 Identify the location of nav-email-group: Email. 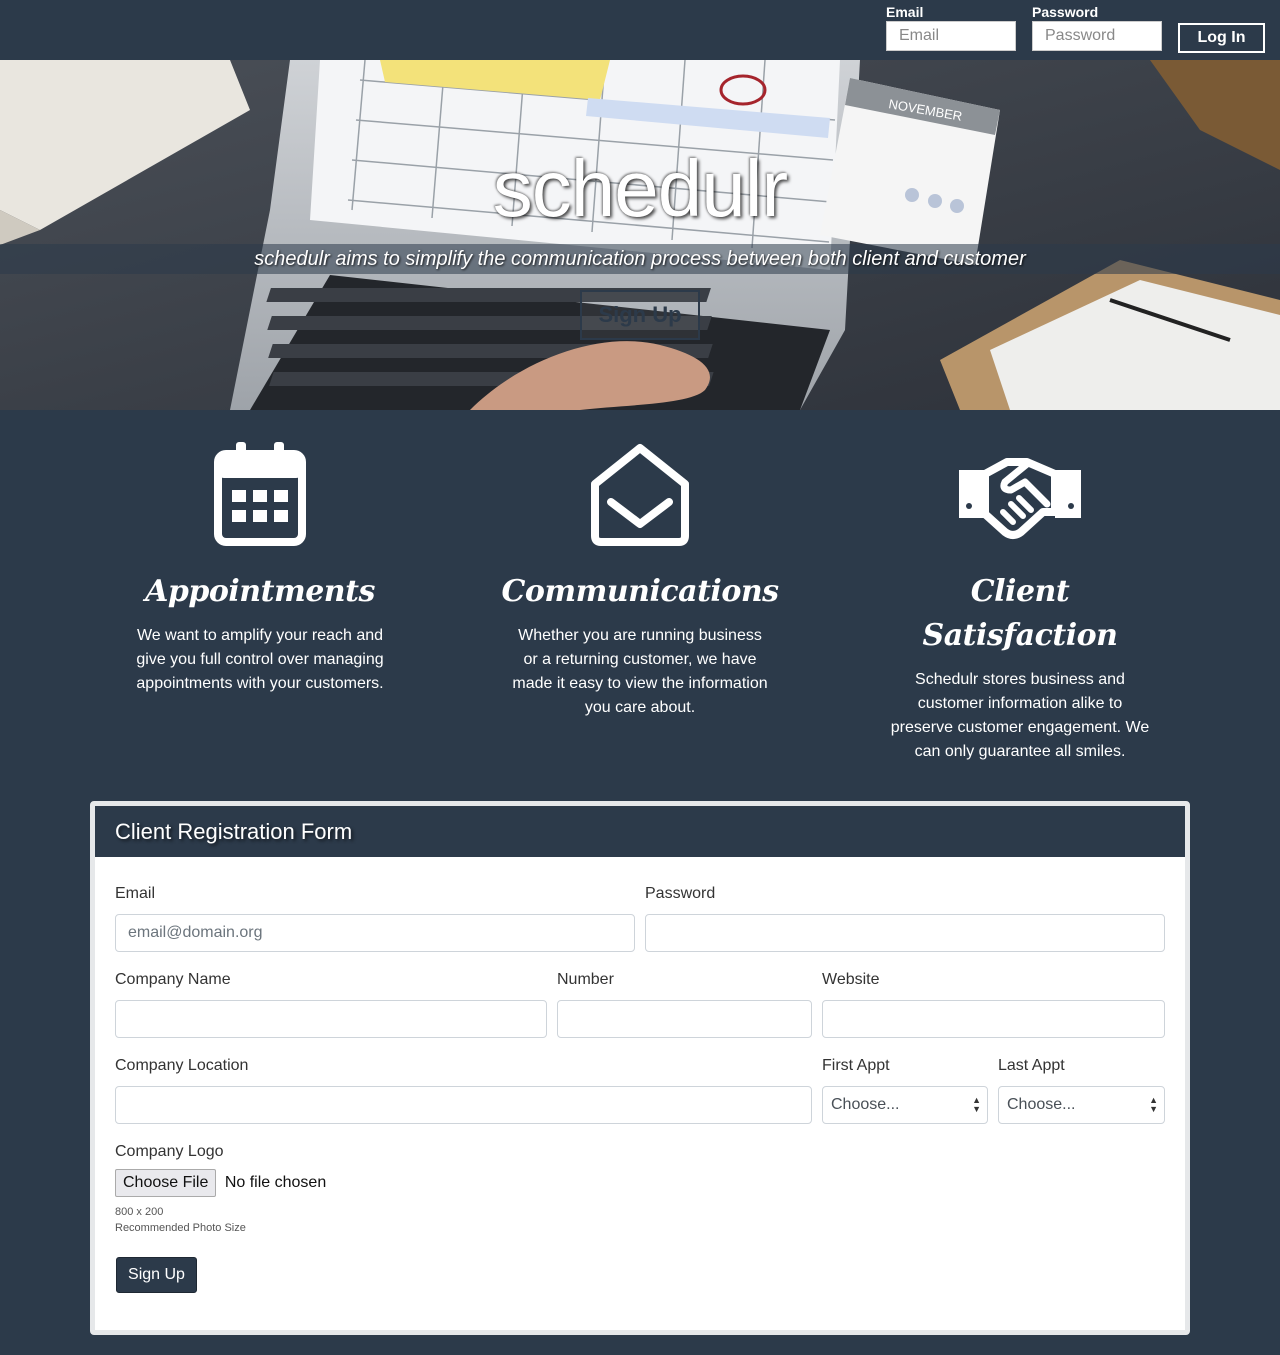
(951, 27).